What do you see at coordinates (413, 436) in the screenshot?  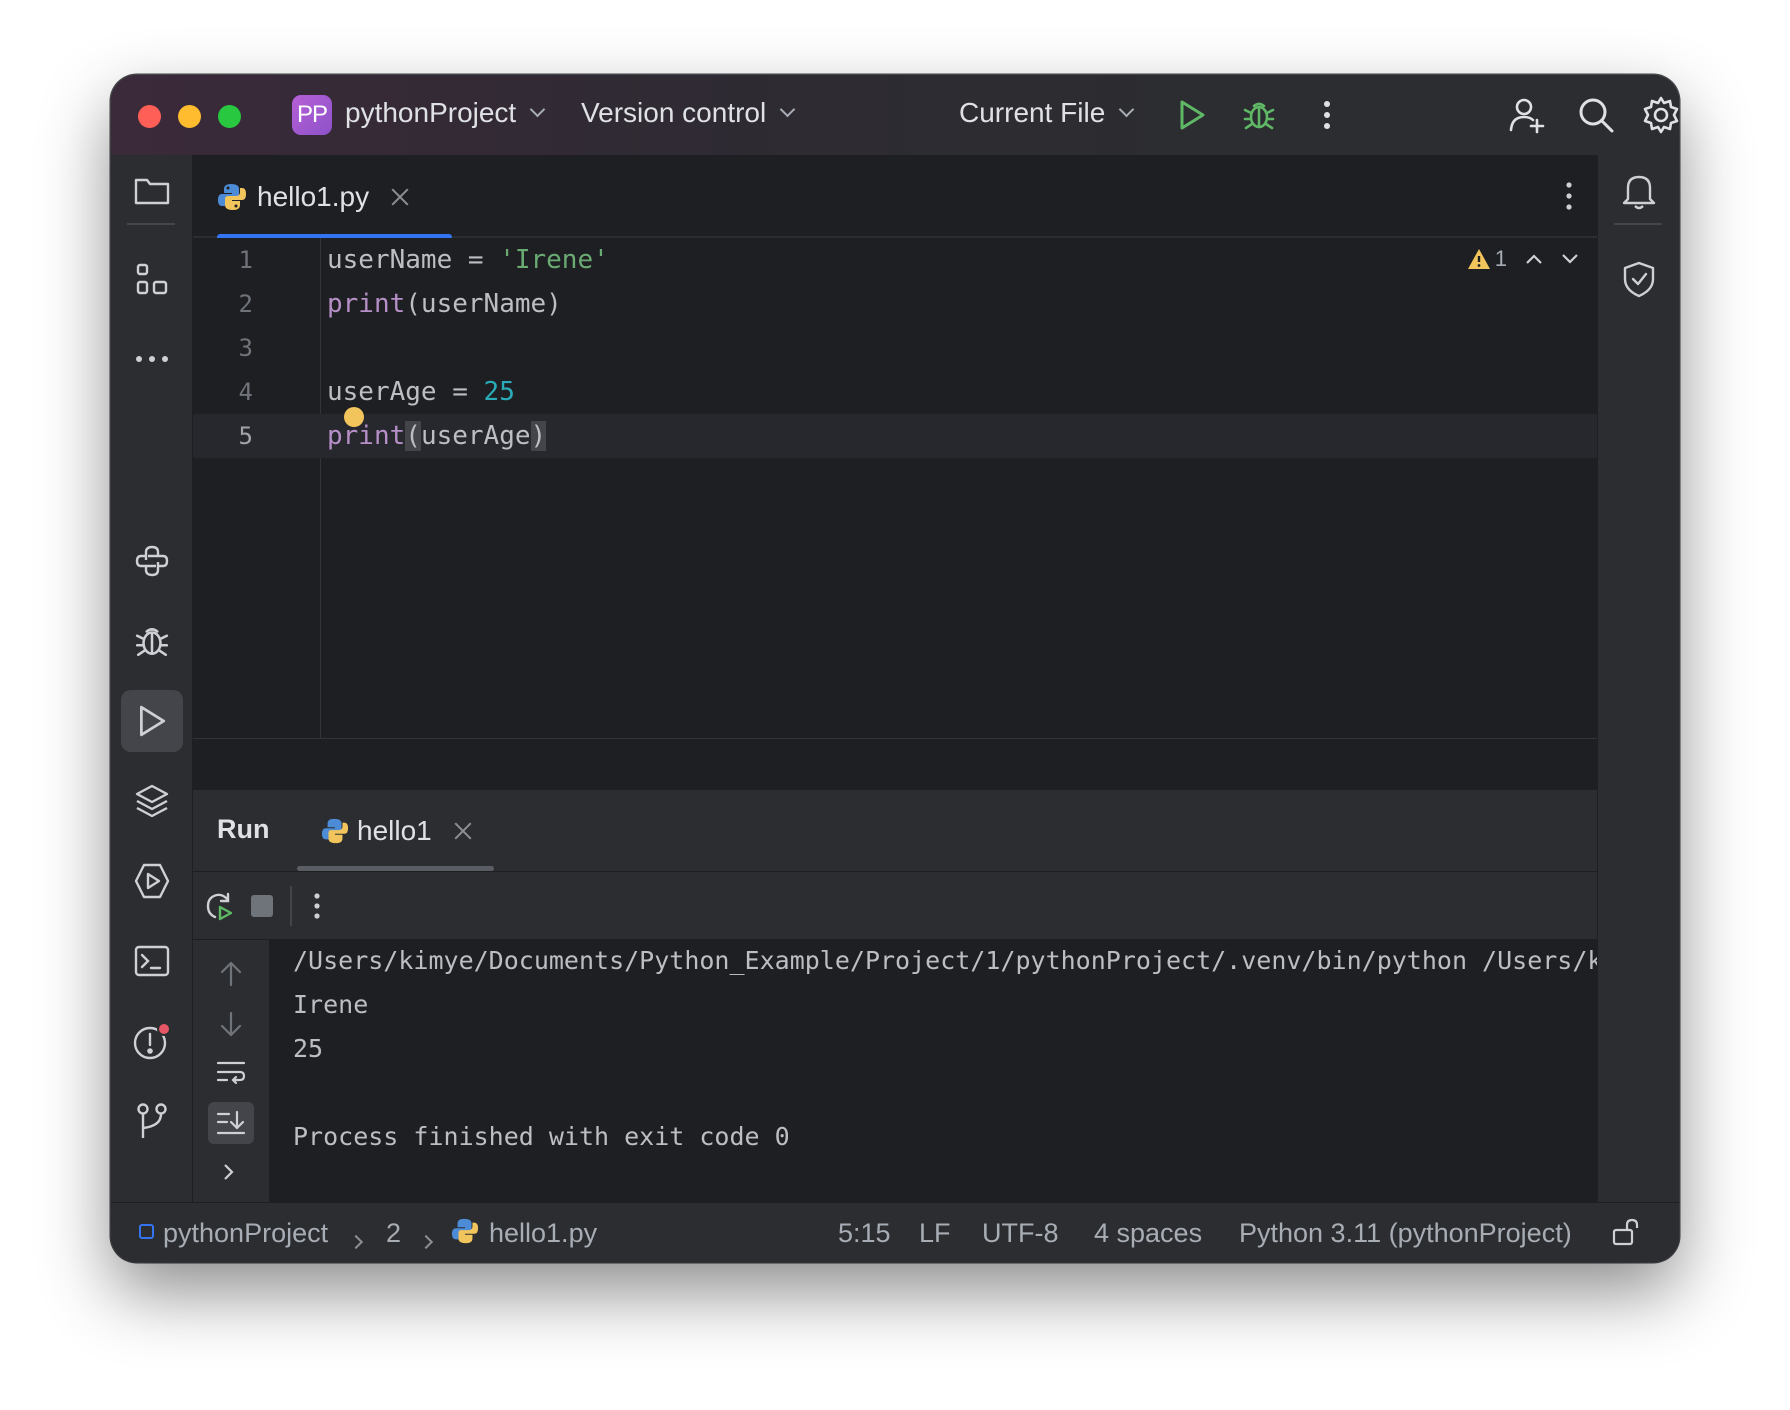 I see `code-token: (` at bounding box center [413, 436].